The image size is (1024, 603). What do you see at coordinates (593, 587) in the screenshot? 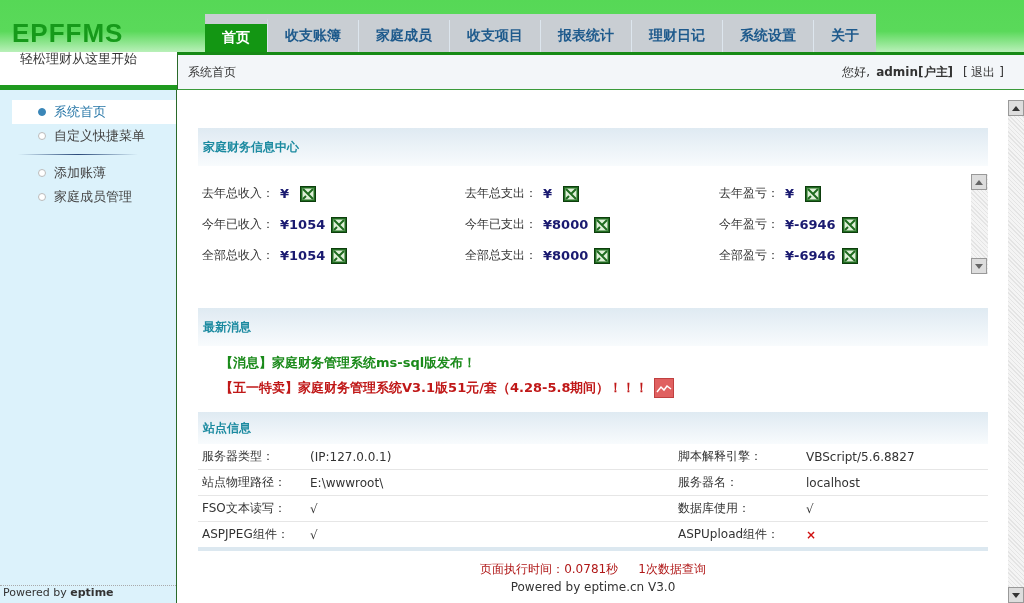
I see `powered-by: Powered by eptime.cn V3.0` at bounding box center [593, 587].